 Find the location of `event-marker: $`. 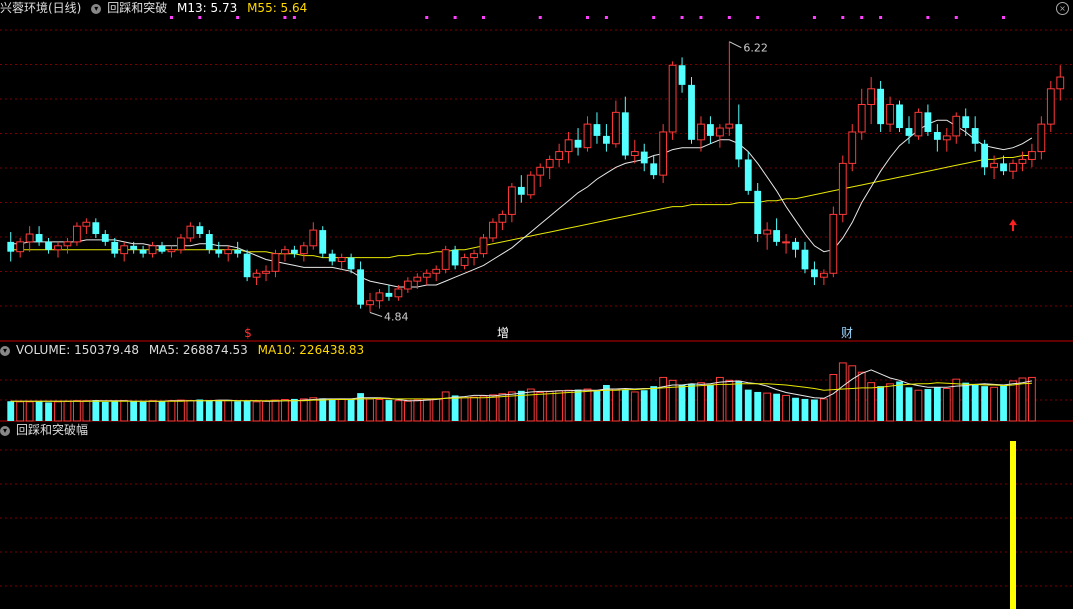

event-marker: $ is located at coordinates (248, 333).